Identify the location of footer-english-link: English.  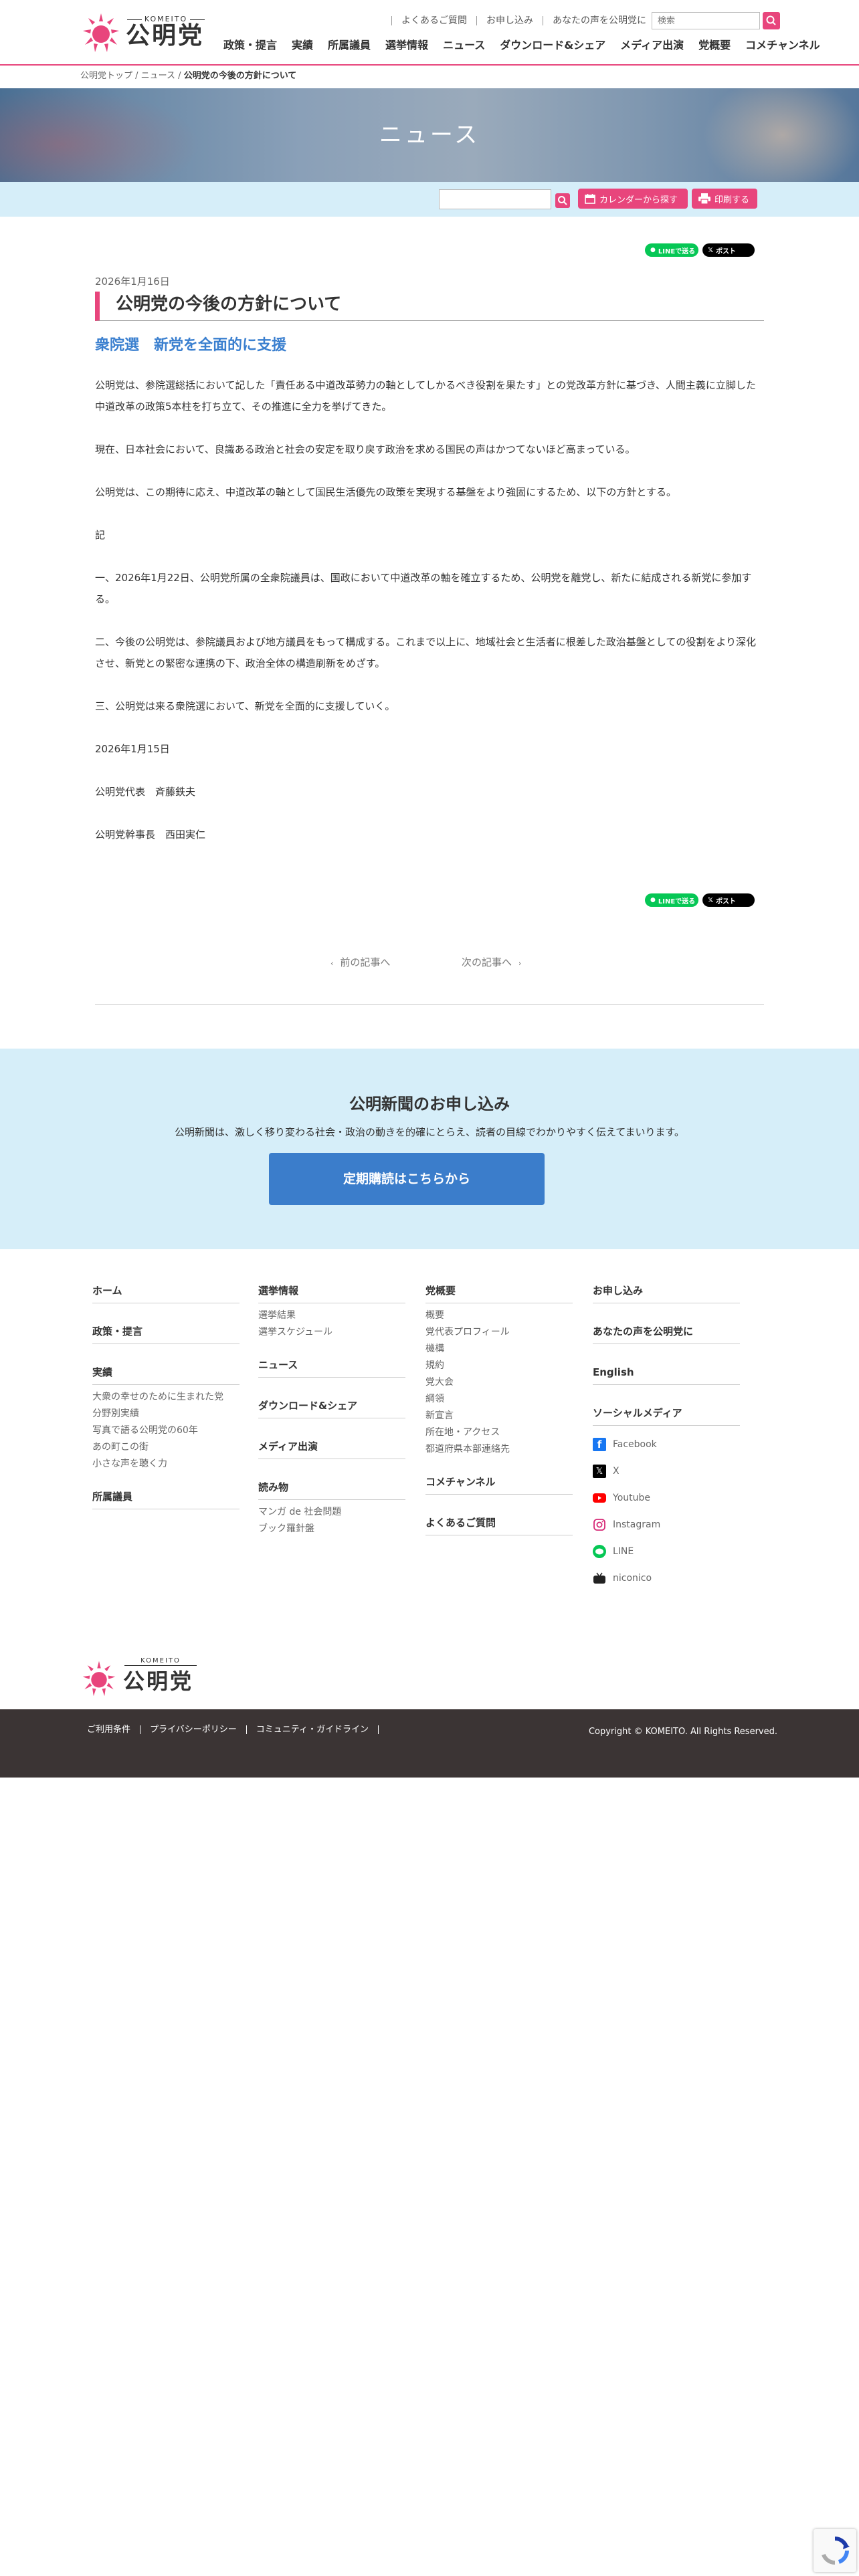
(666, 1374).